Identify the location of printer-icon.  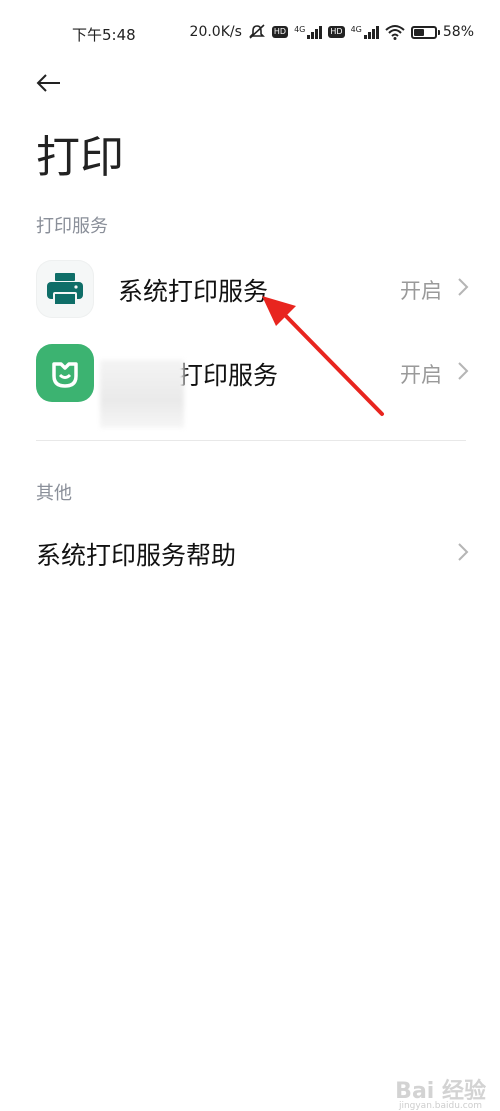
(65, 289).